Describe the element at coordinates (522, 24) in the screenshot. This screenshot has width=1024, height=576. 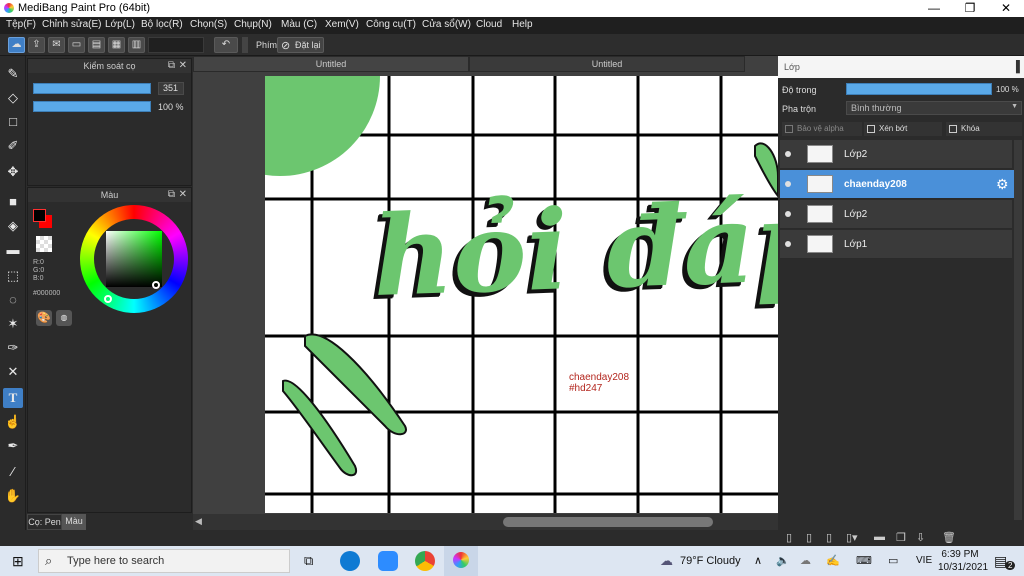
I see `menu-help: Help` at that location.